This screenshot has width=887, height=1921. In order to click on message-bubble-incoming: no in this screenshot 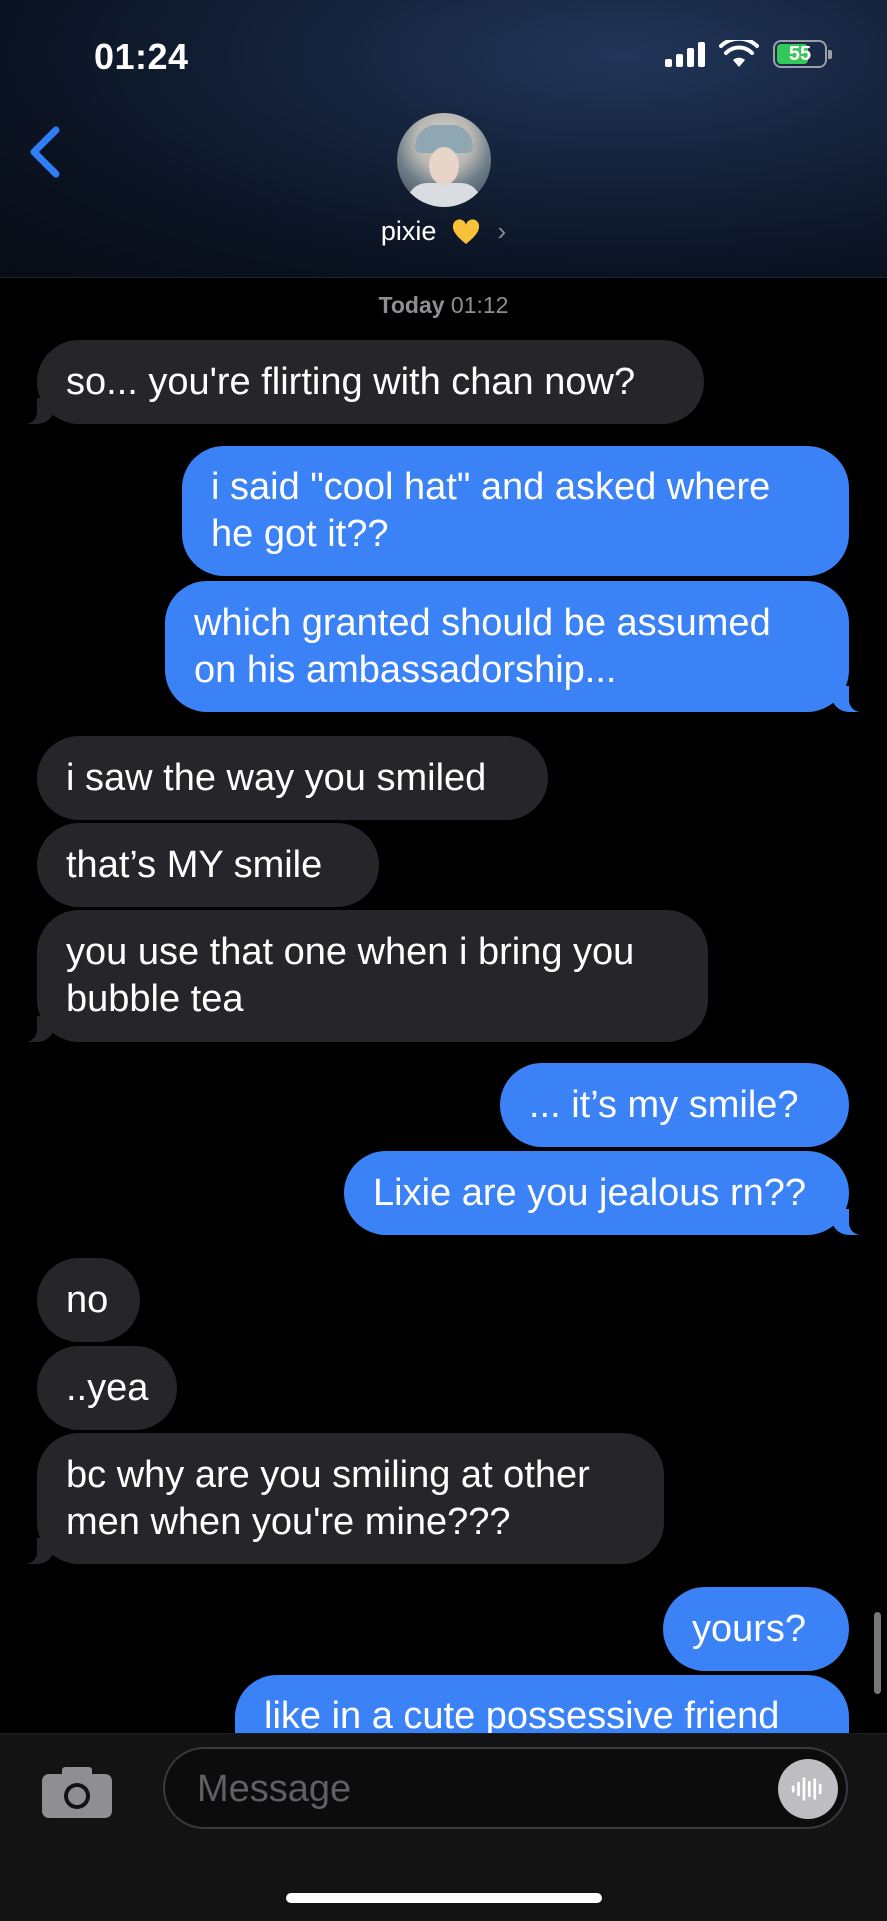, I will do `click(88, 1300)`.